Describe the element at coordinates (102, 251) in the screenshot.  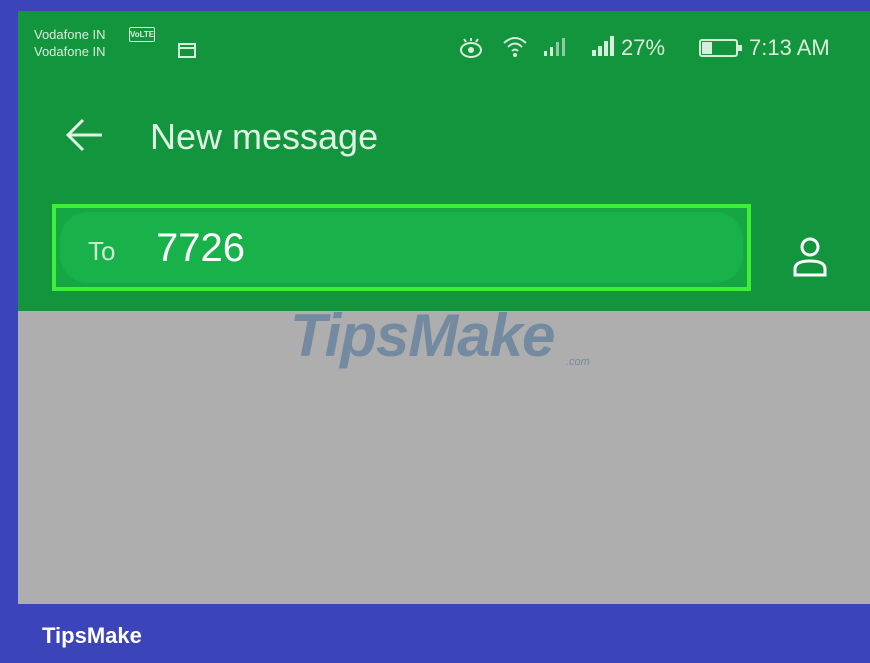
I see `recipient-label: To` at that location.